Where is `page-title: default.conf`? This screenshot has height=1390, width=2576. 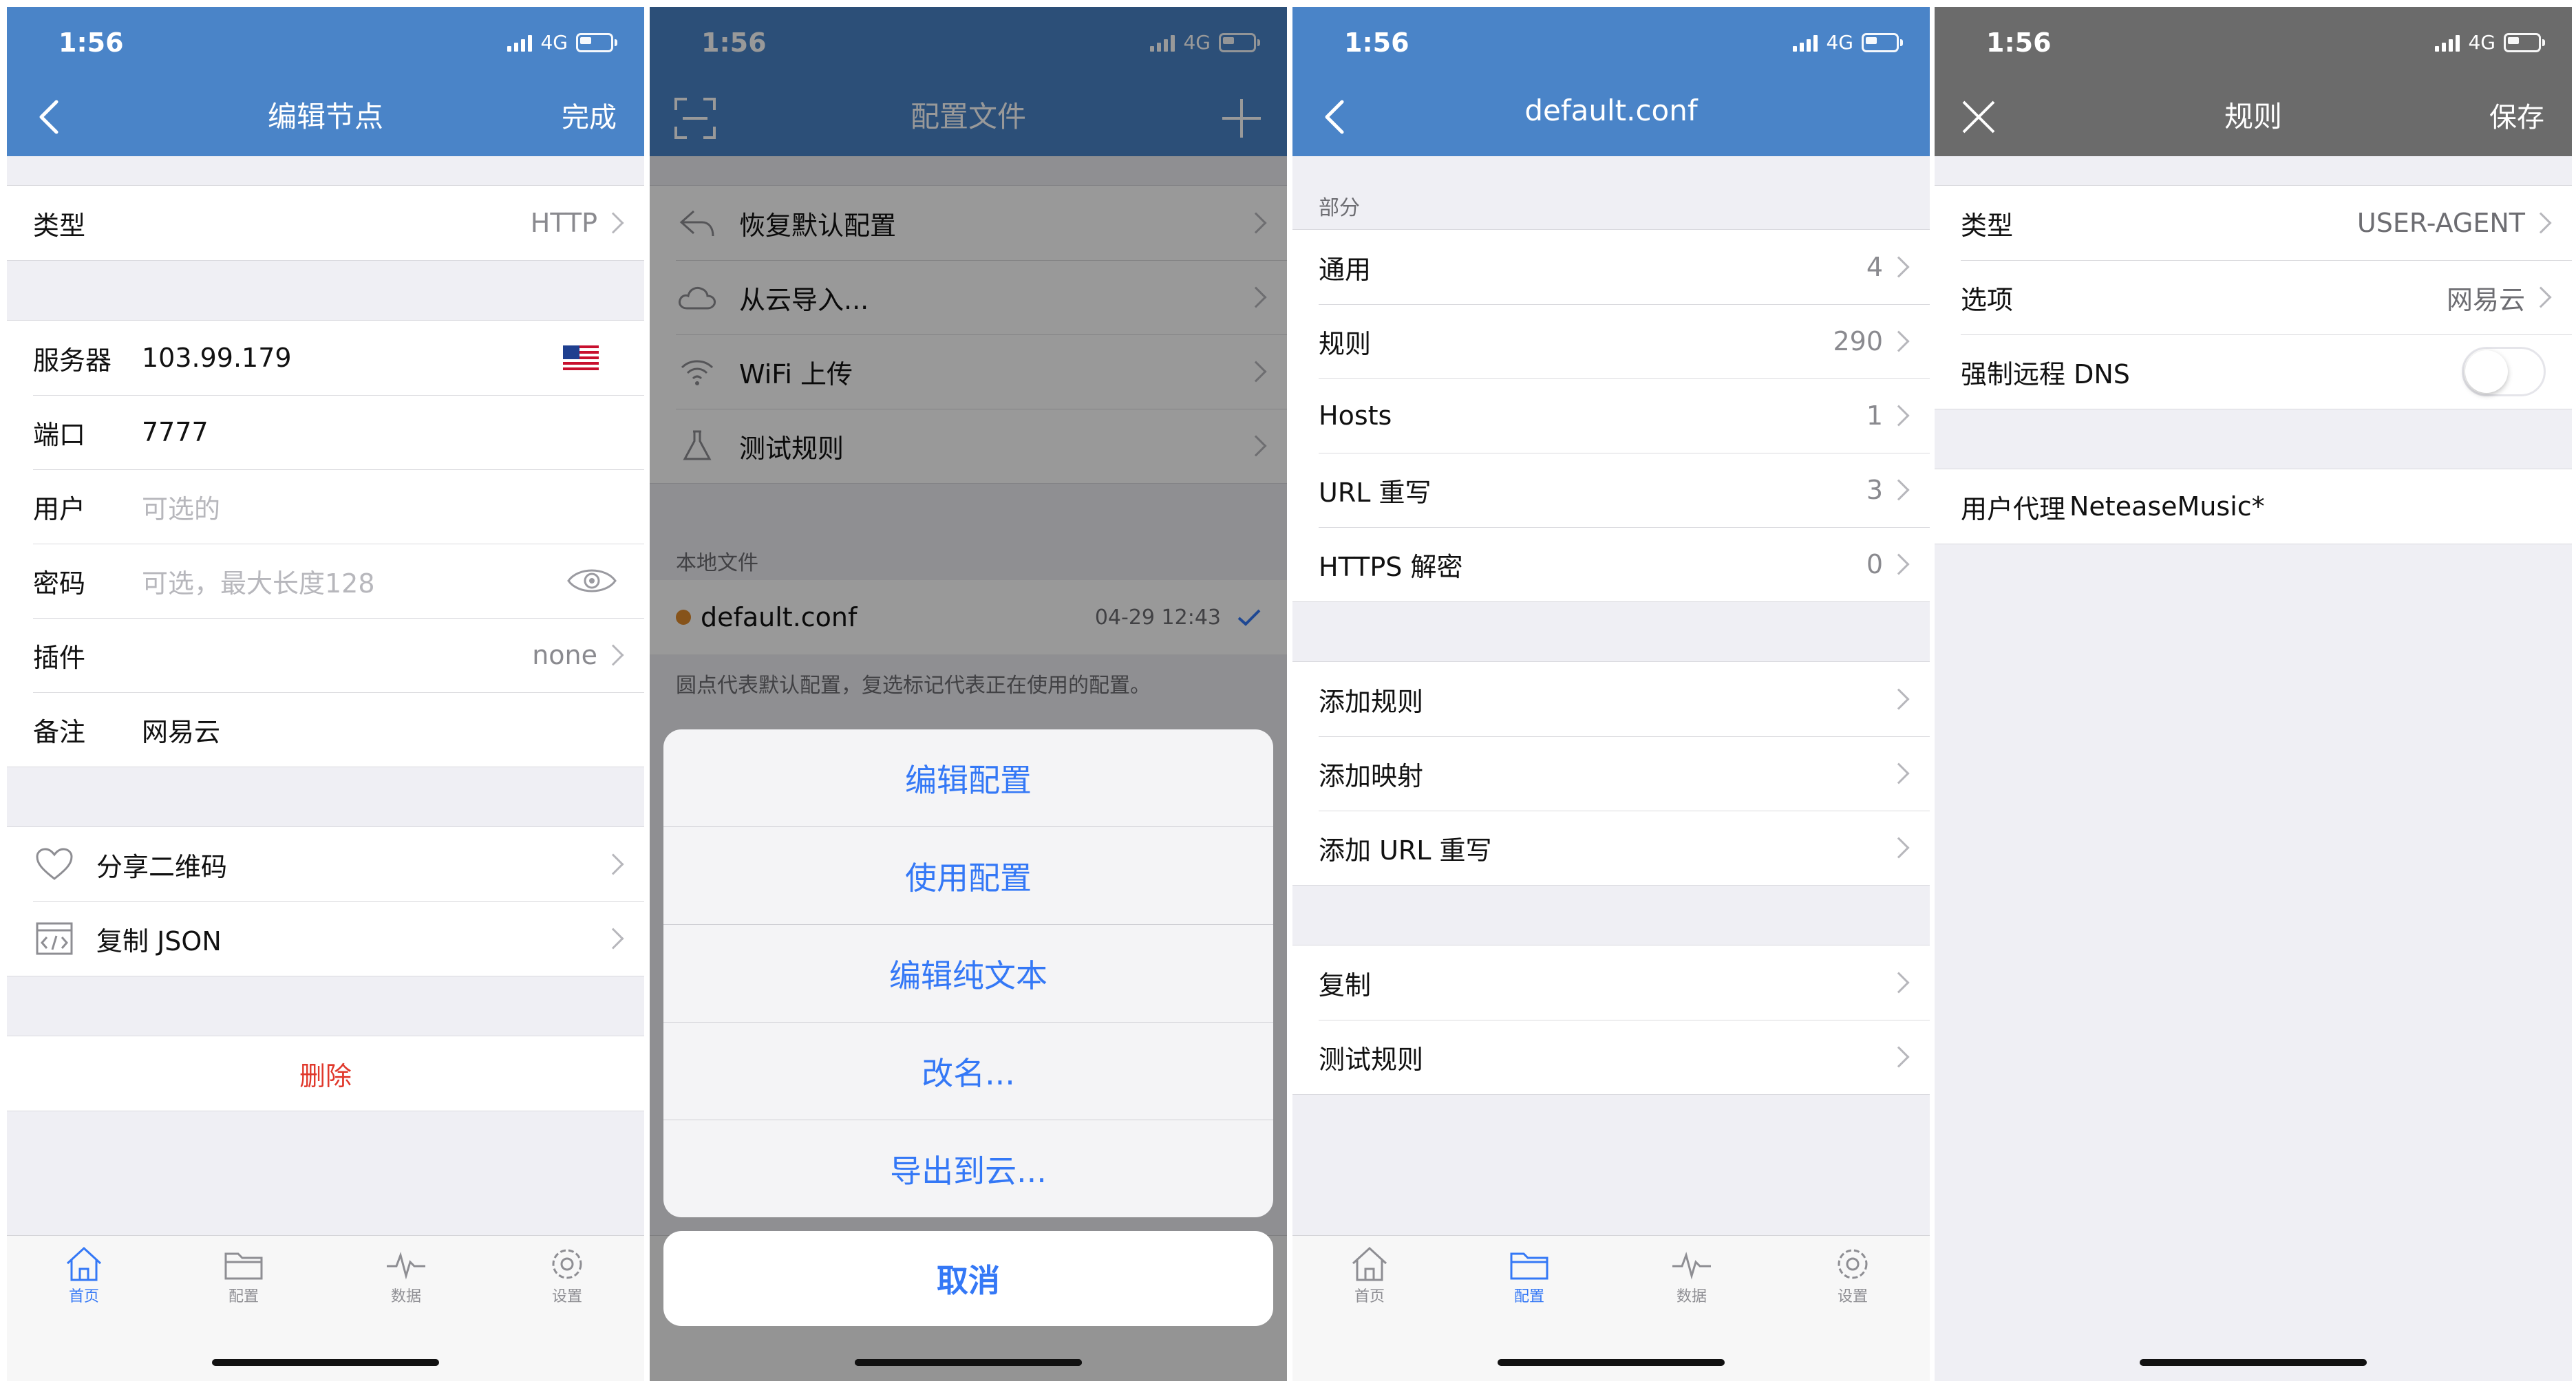 page-title: default.conf is located at coordinates (1611, 110).